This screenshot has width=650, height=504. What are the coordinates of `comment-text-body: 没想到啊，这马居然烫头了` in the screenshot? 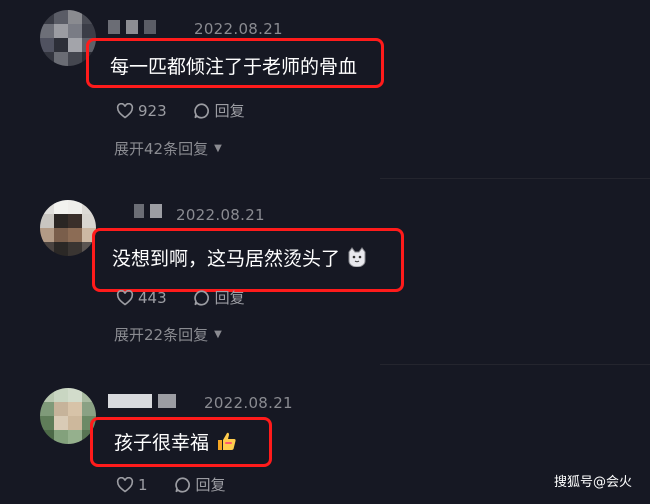 It's located at (226, 259).